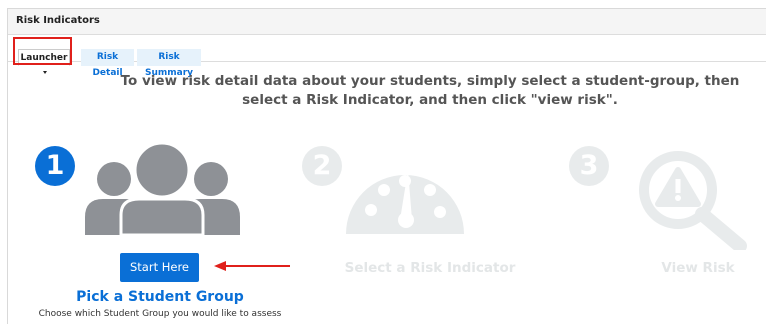 The image size is (766, 324). I want to click on tab-bar: Launcher Risk Detail Risk Summary, so click(387, 57).